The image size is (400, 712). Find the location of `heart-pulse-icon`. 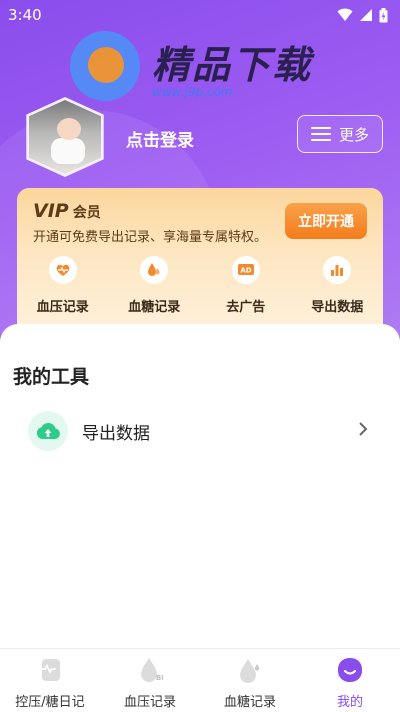

heart-pulse-icon is located at coordinates (62, 270).